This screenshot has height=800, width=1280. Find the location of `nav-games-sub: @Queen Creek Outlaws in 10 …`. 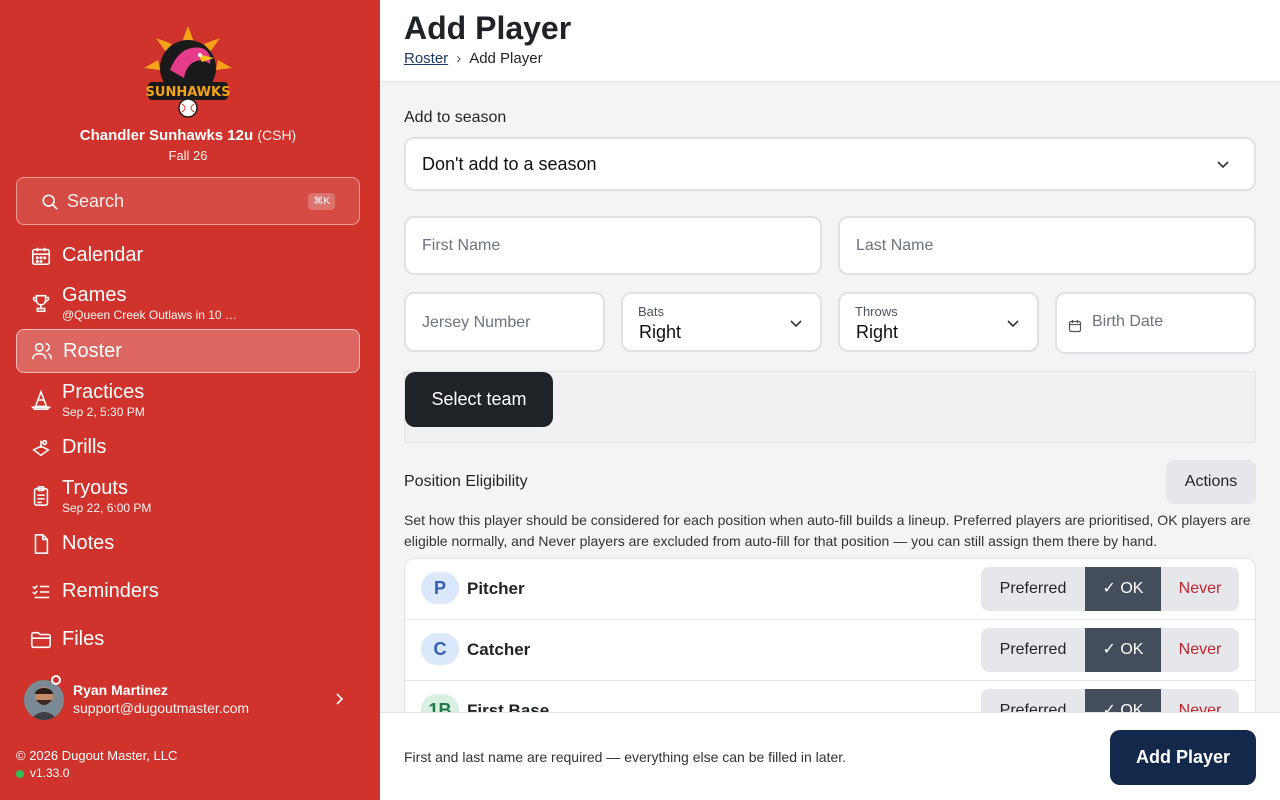

nav-games-sub: @Queen Creek Outlaws in 10 … is located at coordinates (149, 315).